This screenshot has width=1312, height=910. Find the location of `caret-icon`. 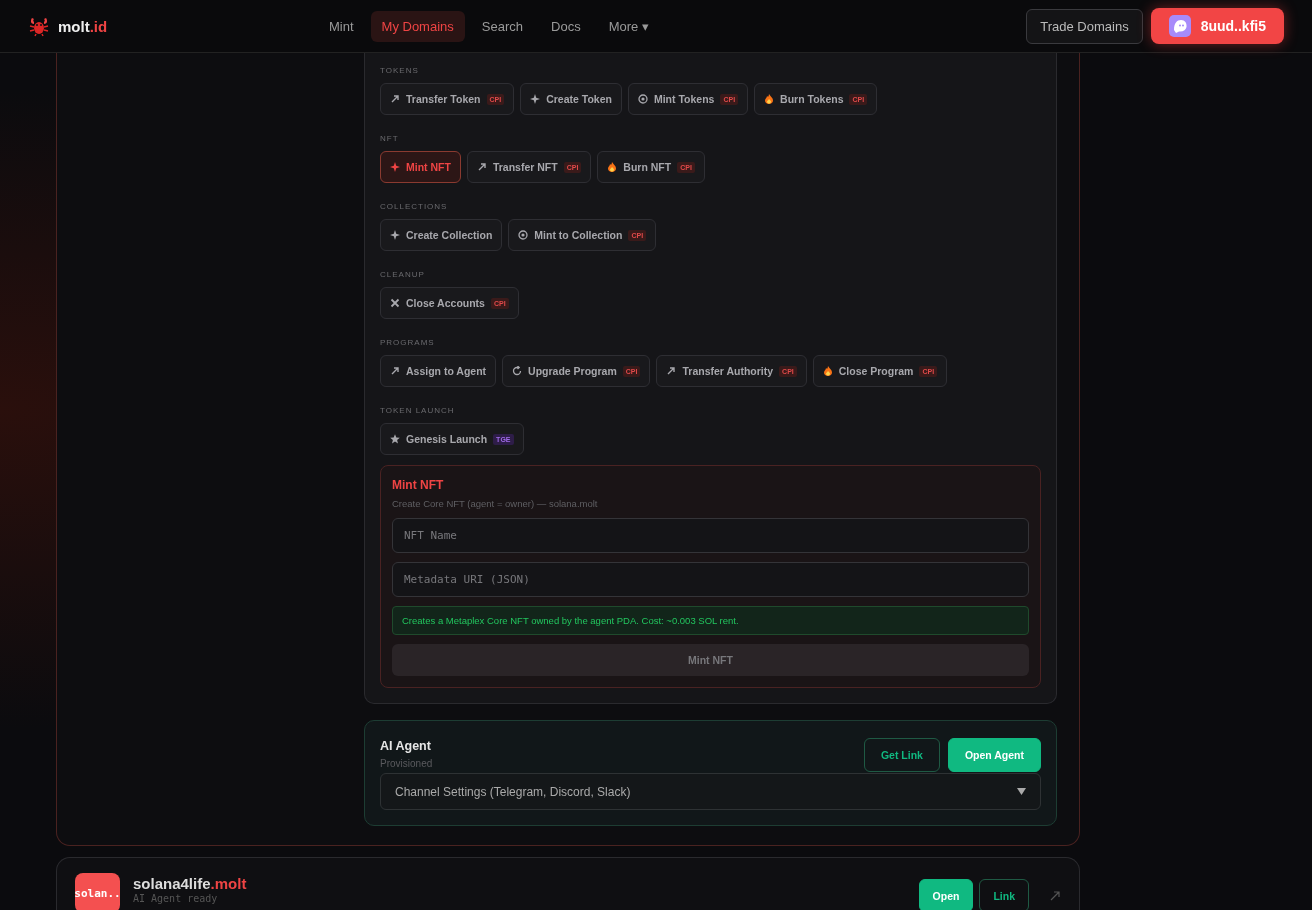

caret-icon is located at coordinates (1021, 791).